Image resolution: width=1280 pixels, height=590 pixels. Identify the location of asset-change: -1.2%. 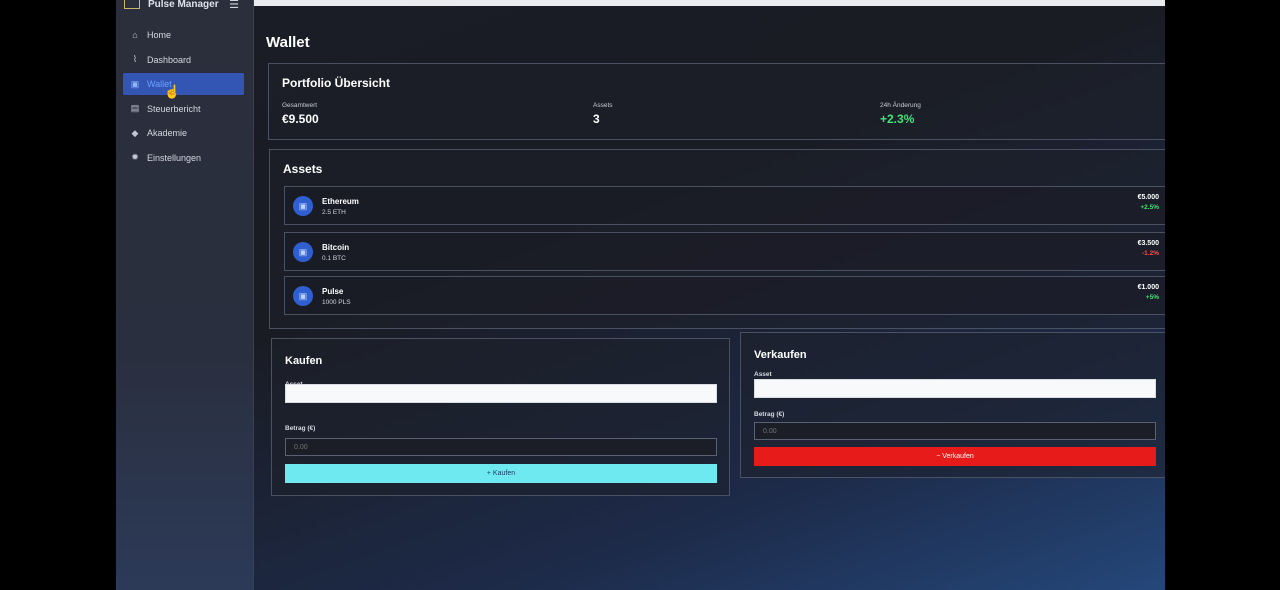
(1150, 253).